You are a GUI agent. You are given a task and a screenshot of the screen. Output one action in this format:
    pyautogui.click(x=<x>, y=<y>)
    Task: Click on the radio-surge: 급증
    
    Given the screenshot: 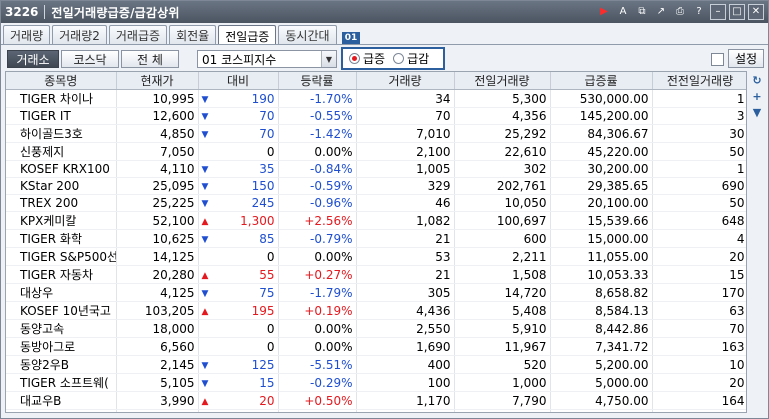 What is the action you would take?
    pyautogui.click(x=367, y=58)
    